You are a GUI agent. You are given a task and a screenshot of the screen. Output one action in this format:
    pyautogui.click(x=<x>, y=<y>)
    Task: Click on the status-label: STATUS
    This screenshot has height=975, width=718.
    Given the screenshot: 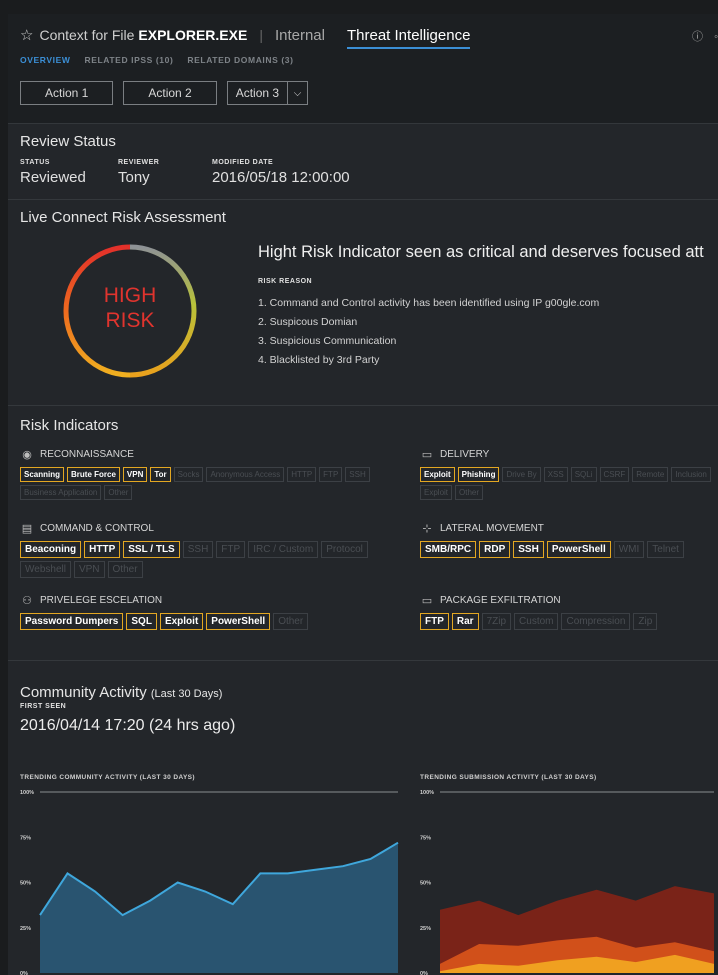 What is the action you would take?
    pyautogui.click(x=35, y=162)
    